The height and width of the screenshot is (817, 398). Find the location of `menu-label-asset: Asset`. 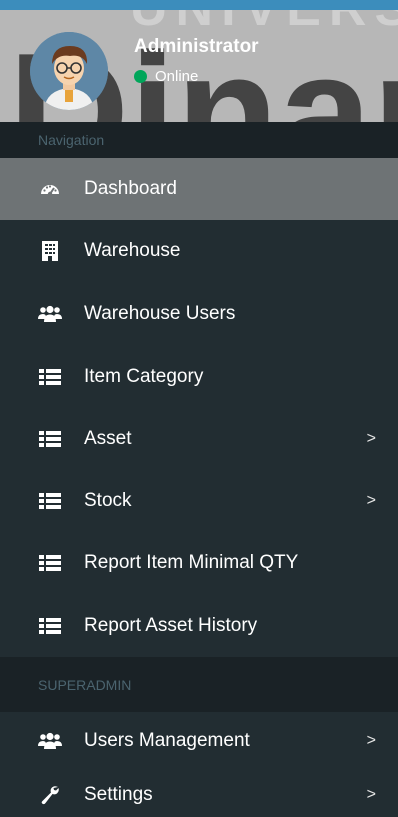

menu-label-asset: Asset is located at coordinates (108, 438).